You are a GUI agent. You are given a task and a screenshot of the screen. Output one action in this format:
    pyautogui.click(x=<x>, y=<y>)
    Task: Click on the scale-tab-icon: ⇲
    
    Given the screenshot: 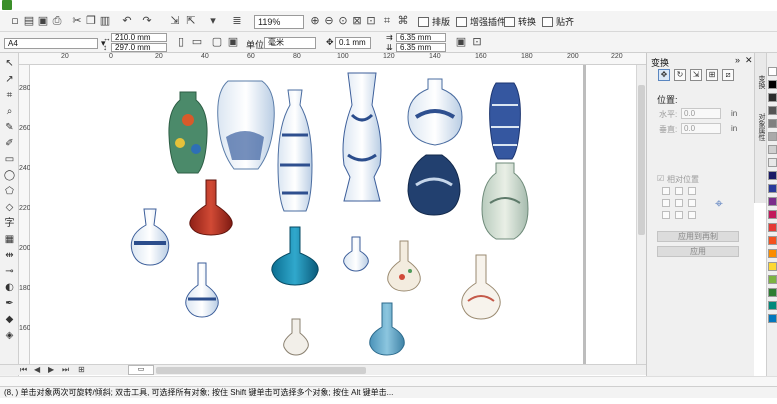 What is the action you would take?
    pyautogui.click(x=696, y=75)
    